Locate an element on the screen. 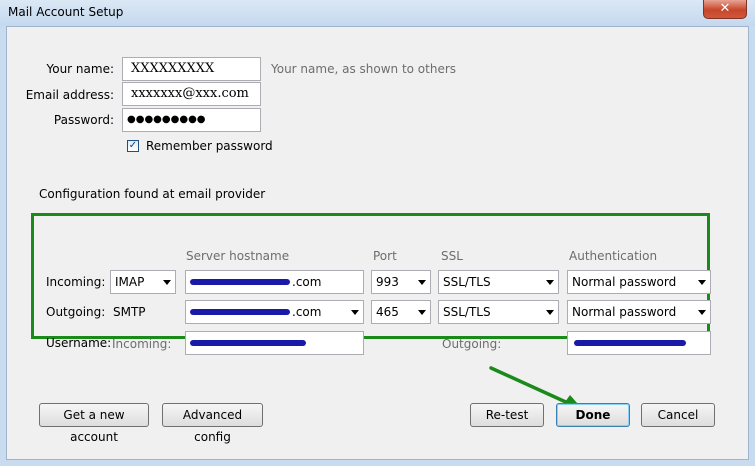 The image size is (755, 466). annotation-arrow is located at coordinates (537, 389).